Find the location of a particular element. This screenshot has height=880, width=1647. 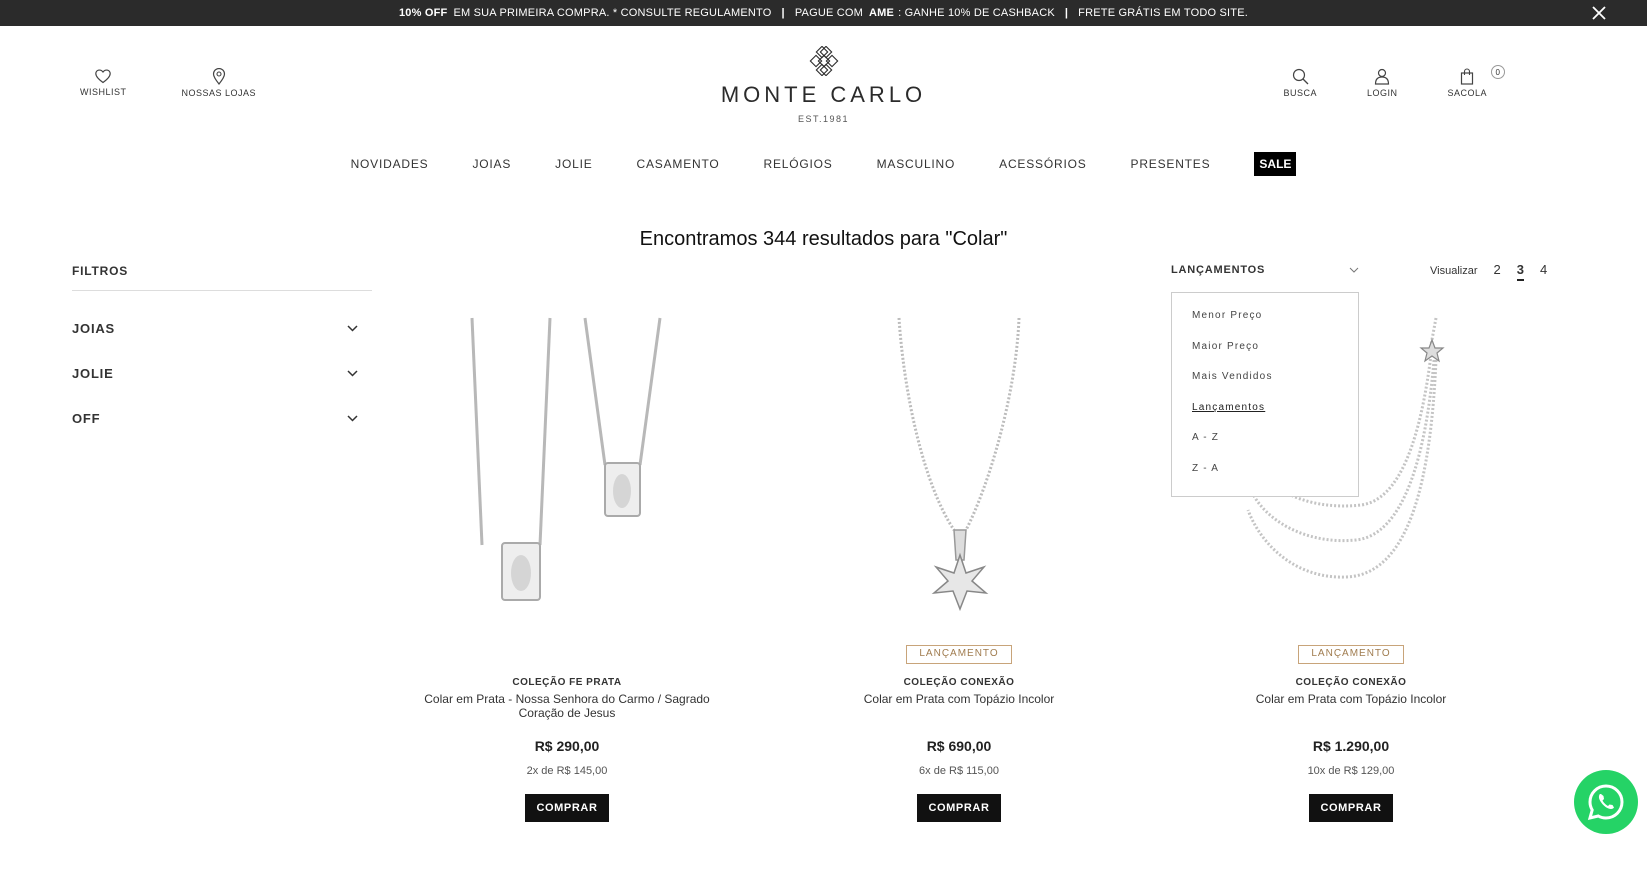

sort-option-a-z: A - Z is located at coordinates (1275, 442).